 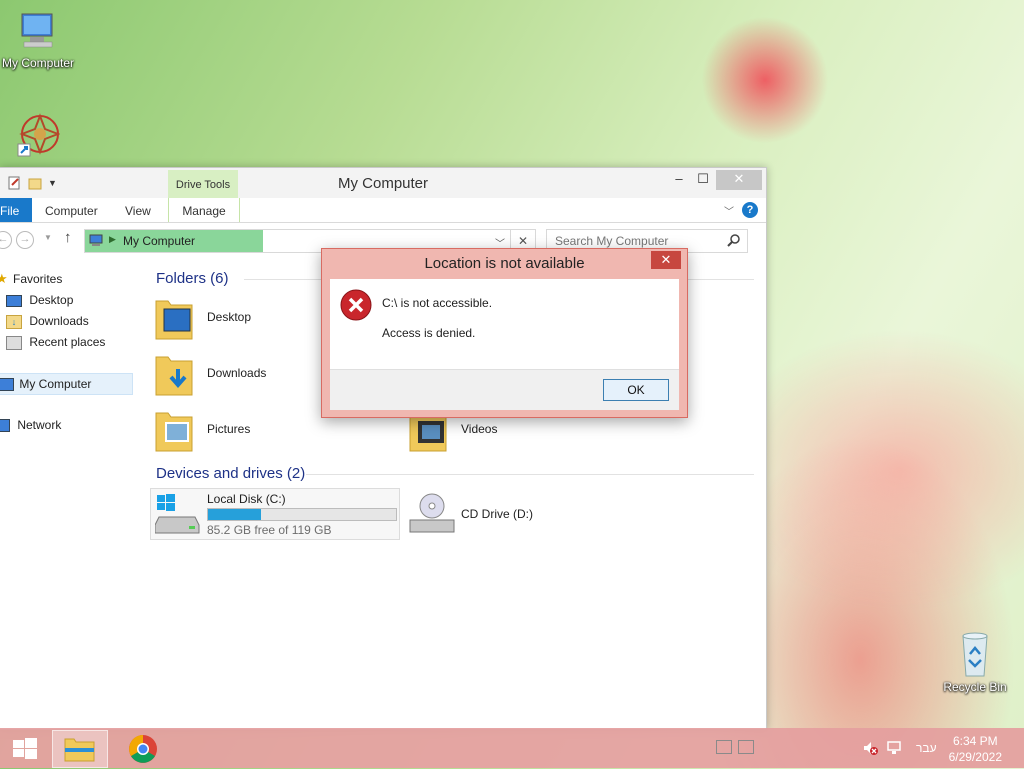 What do you see at coordinates (235, 514) in the screenshot?
I see `drive-usage-fill` at bounding box center [235, 514].